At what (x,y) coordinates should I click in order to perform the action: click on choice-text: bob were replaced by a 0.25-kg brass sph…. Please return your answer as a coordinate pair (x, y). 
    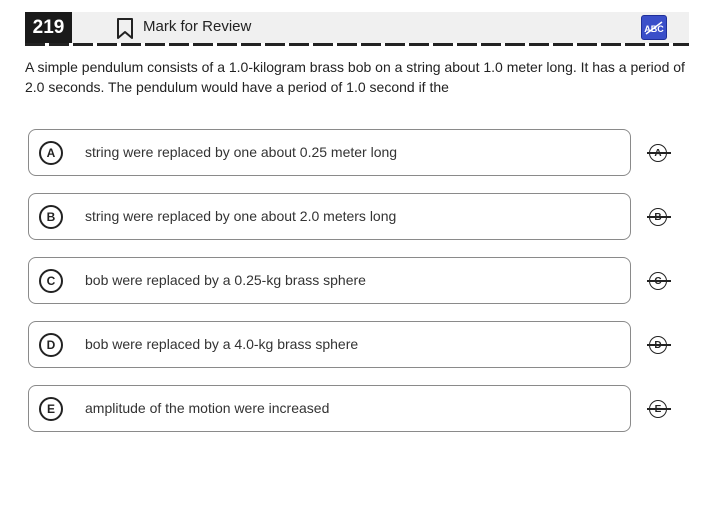
    Looking at the image, I should click on (225, 280).